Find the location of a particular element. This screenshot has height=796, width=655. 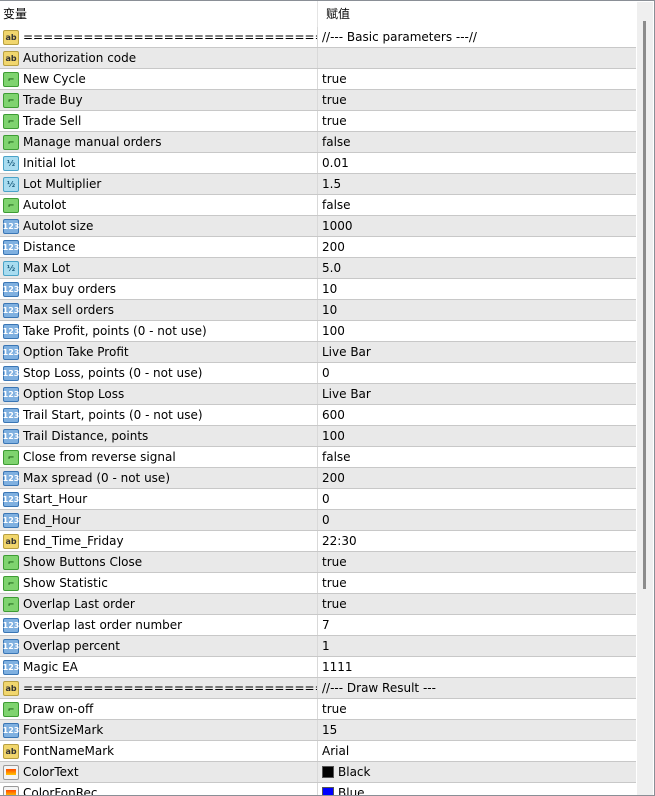

table-row: ColorText Black is located at coordinates (318, 772).